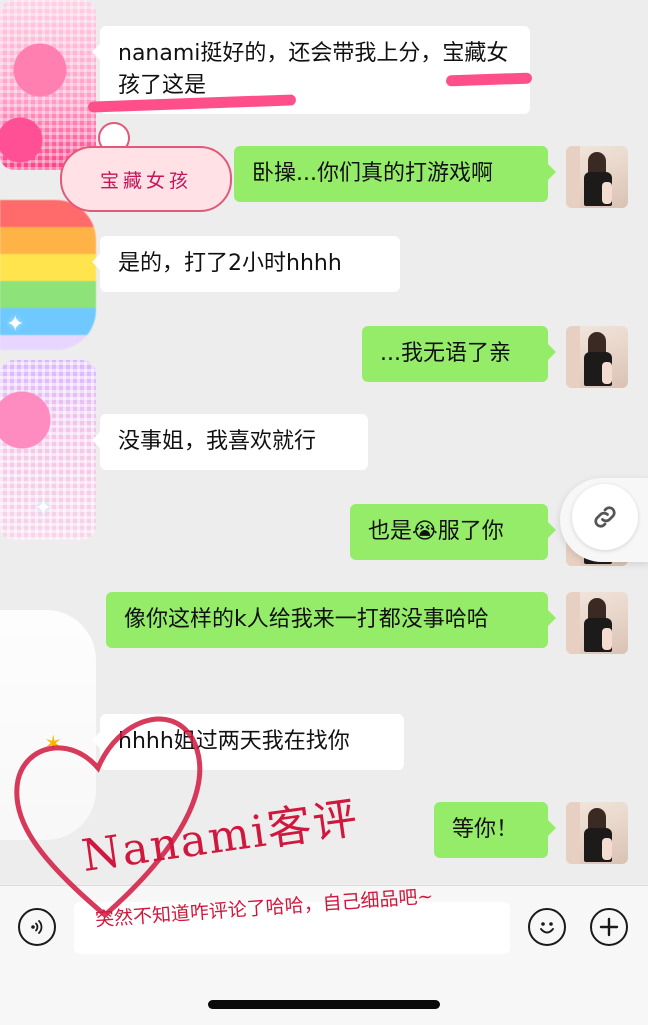 The width and height of the screenshot is (648, 1025). I want to click on cloud-sticker: 宝藏女孩, so click(146, 179).